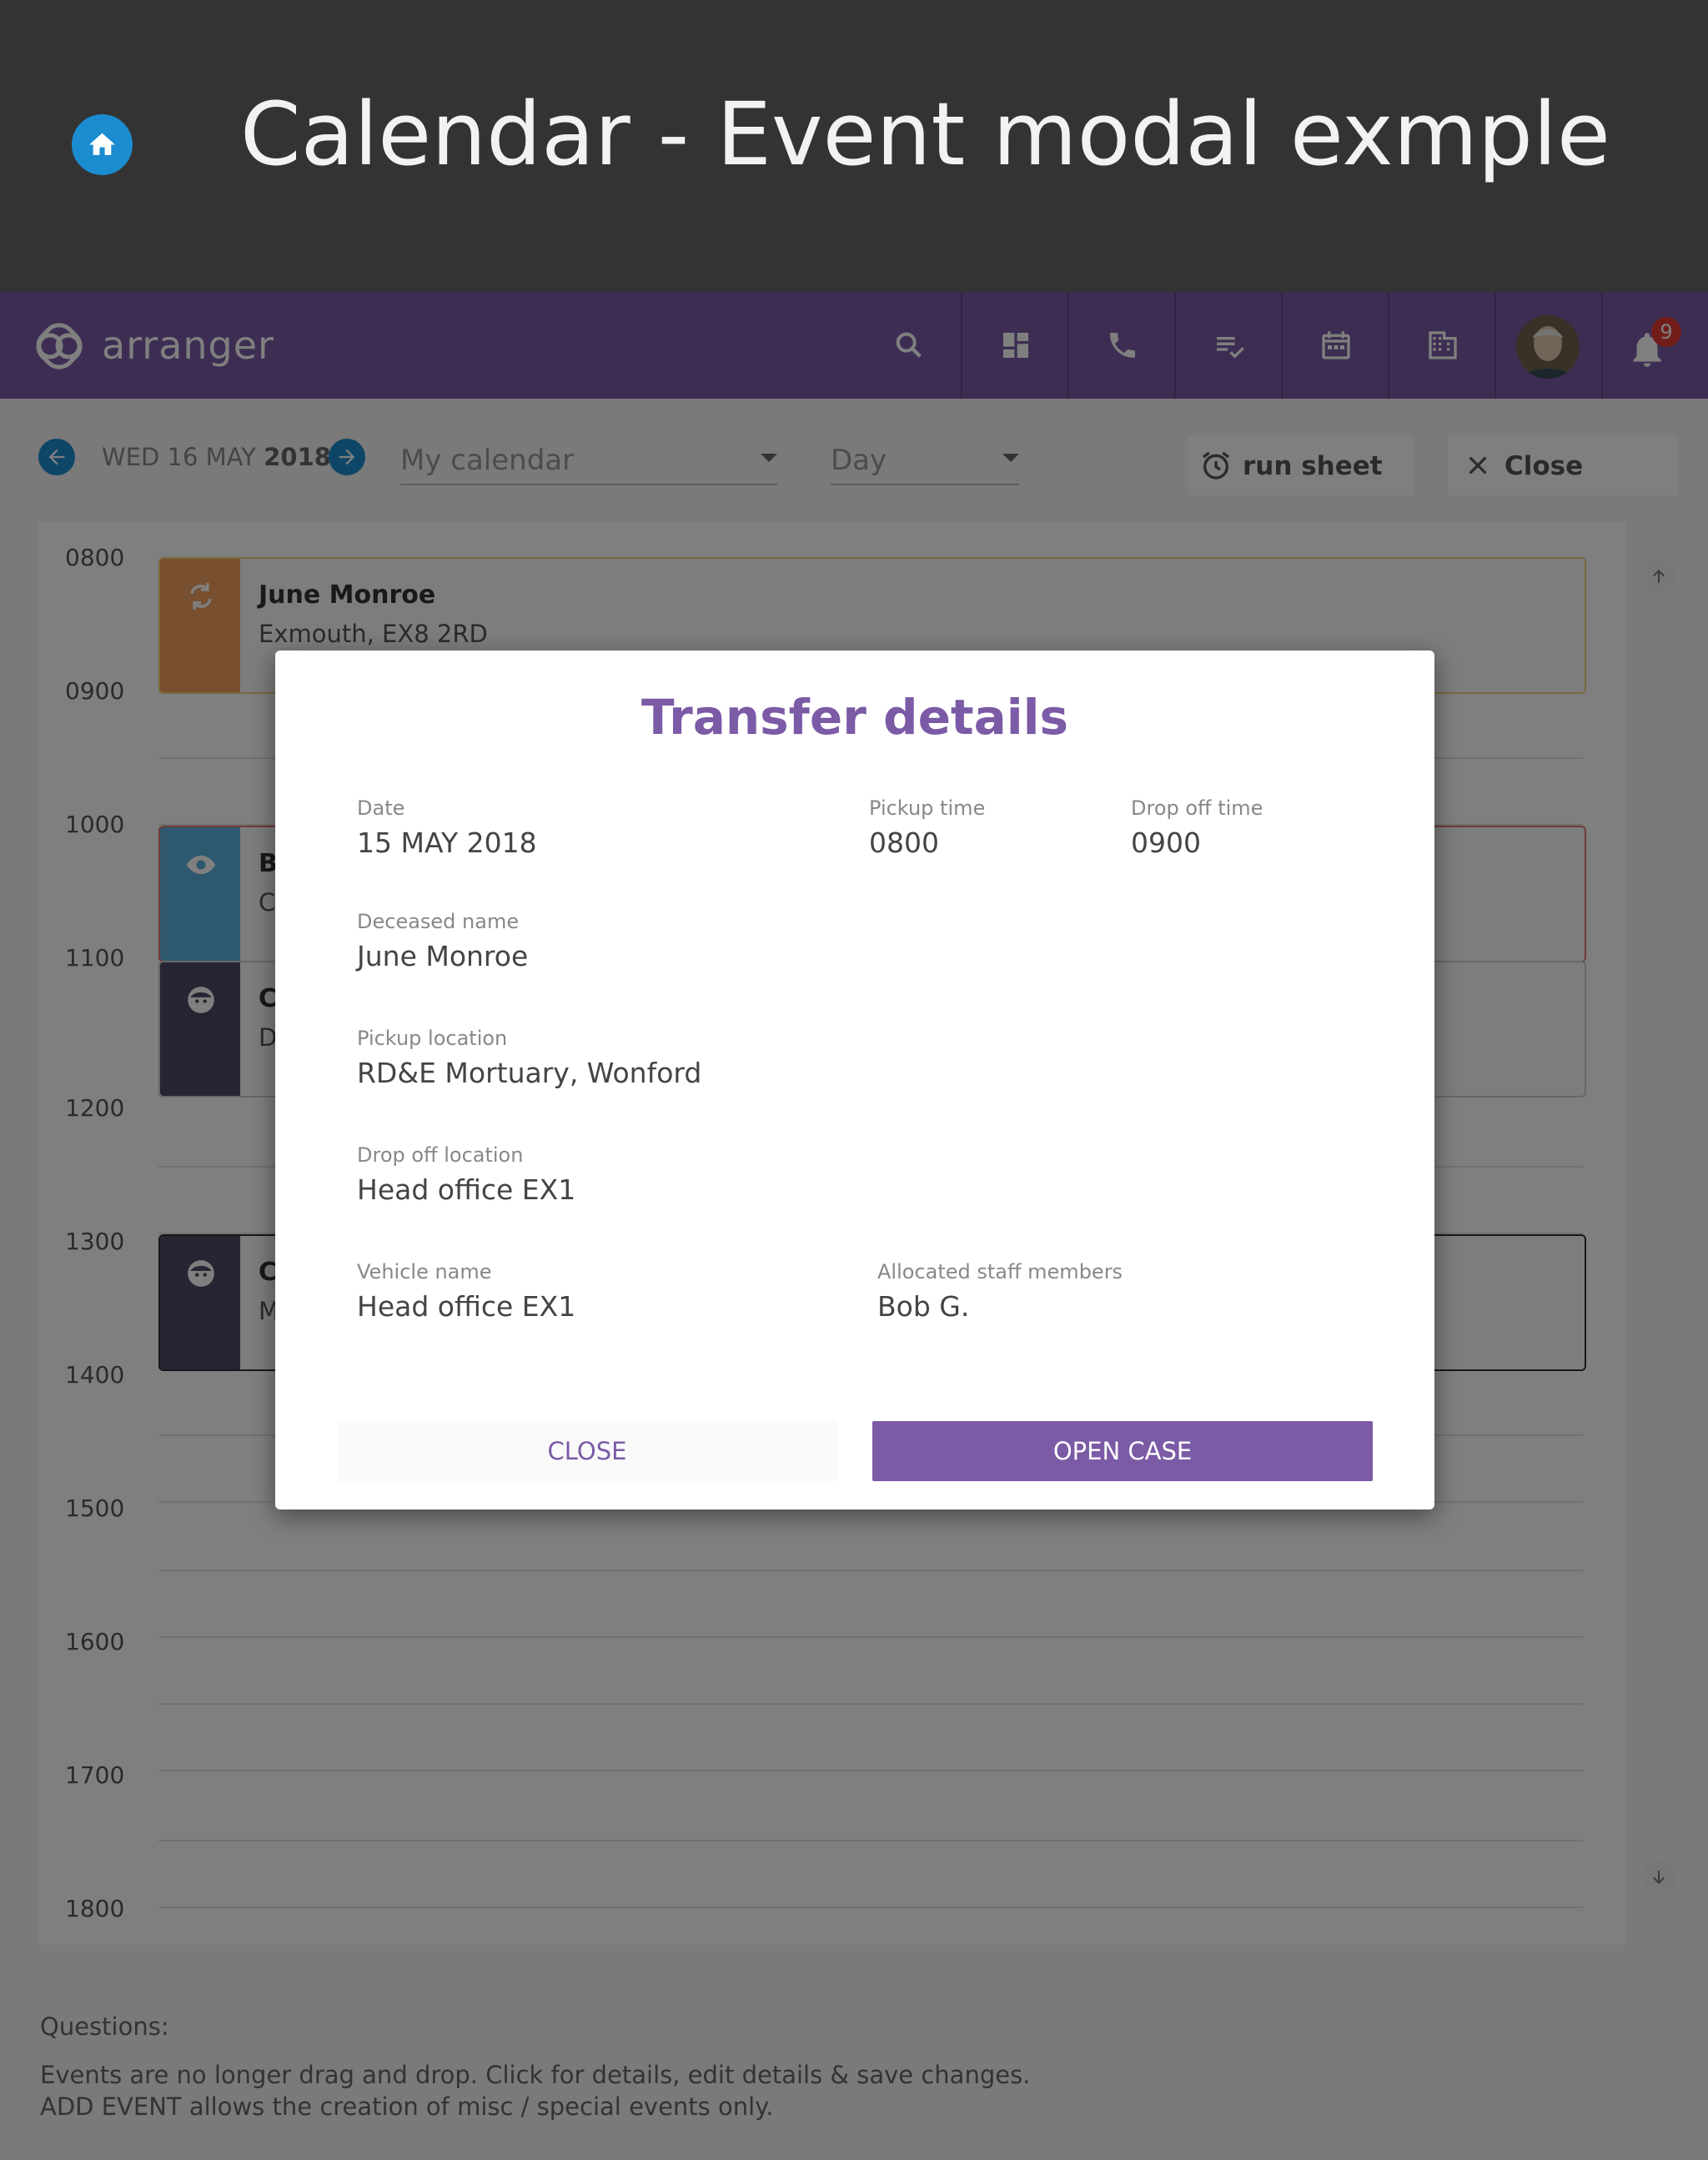  What do you see at coordinates (1122, 1451) in the screenshot?
I see `open-case-button: OPEN CASE` at bounding box center [1122, 1451].